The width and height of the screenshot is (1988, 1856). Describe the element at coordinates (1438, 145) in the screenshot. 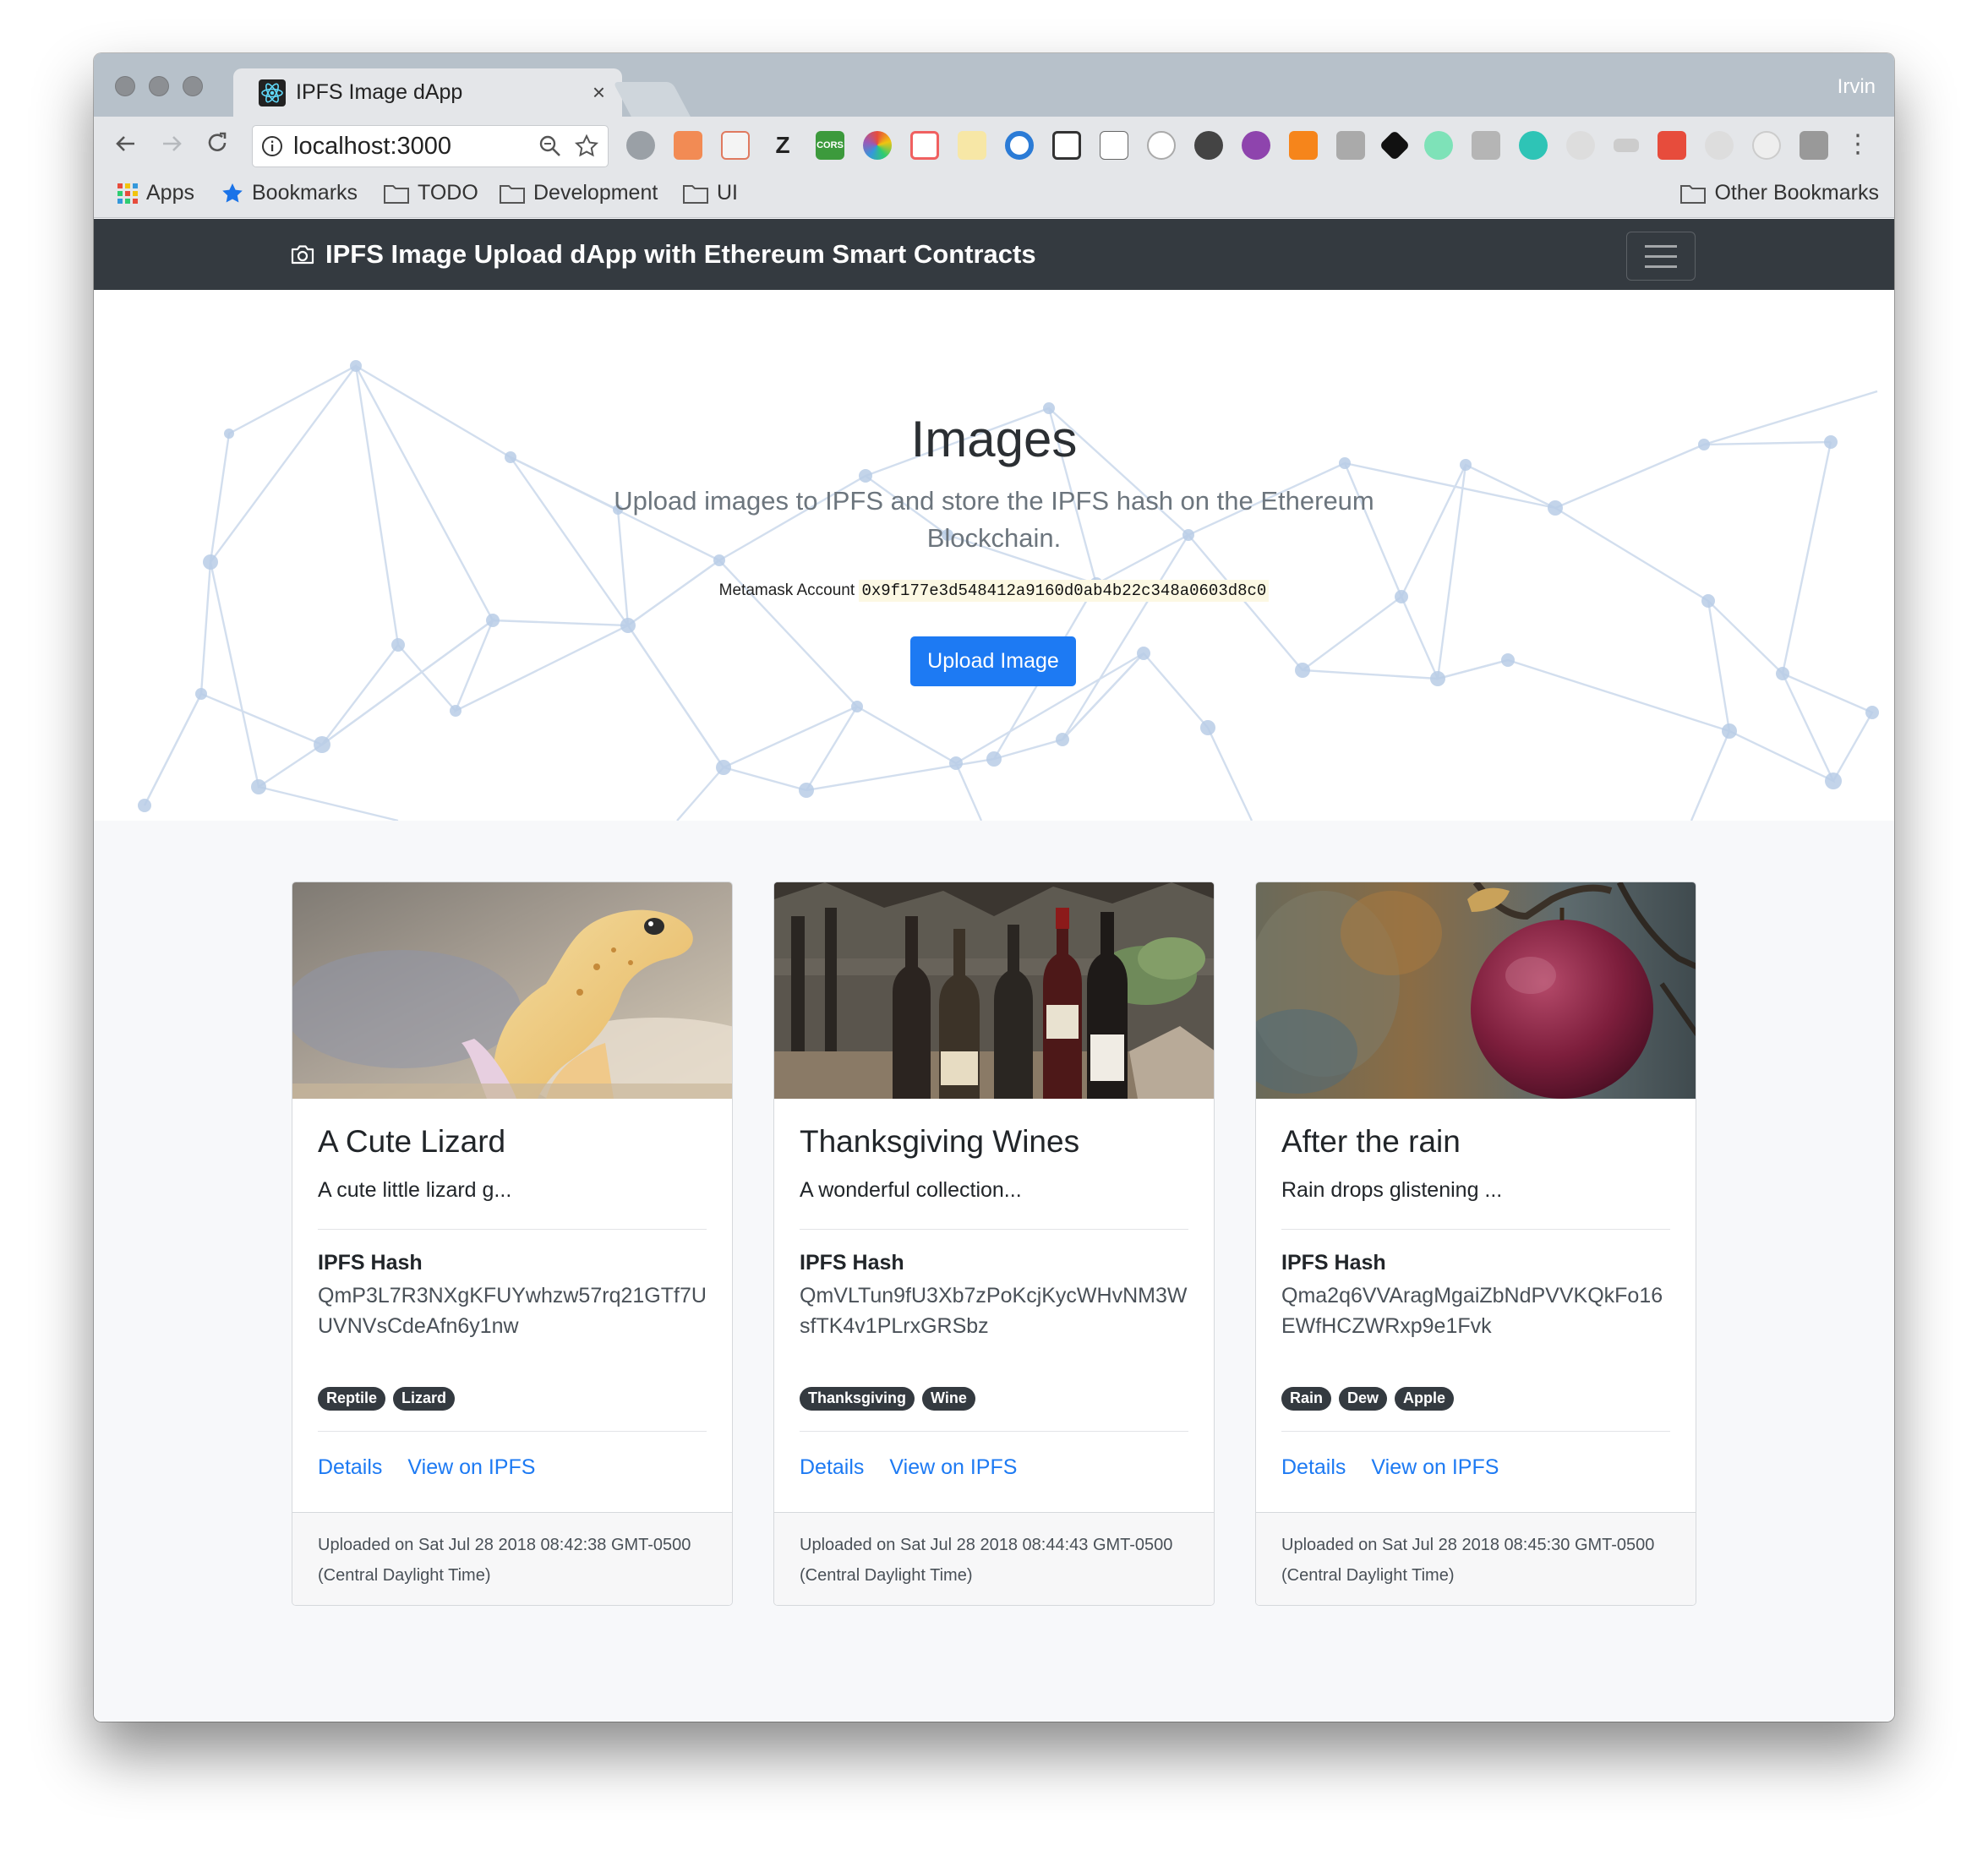

I see `extension-green-icon` at that location.